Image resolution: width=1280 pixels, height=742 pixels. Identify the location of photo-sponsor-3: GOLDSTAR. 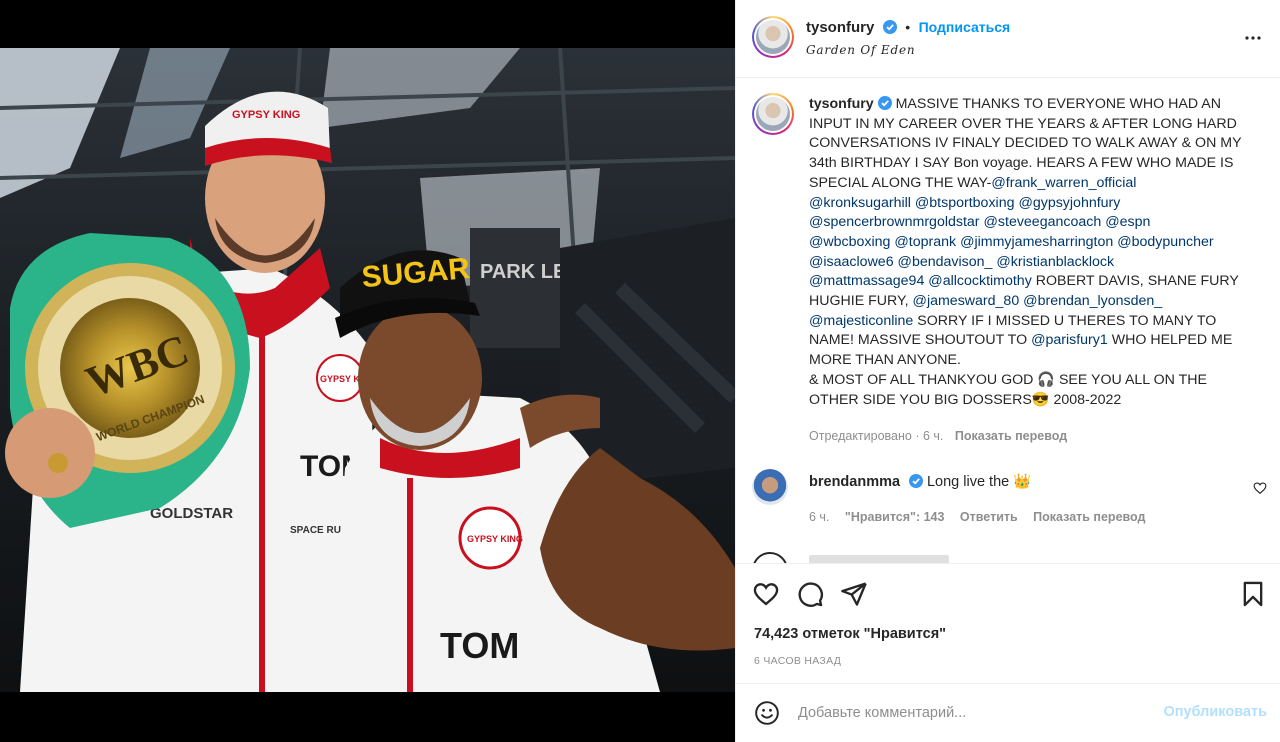
(191, 513).